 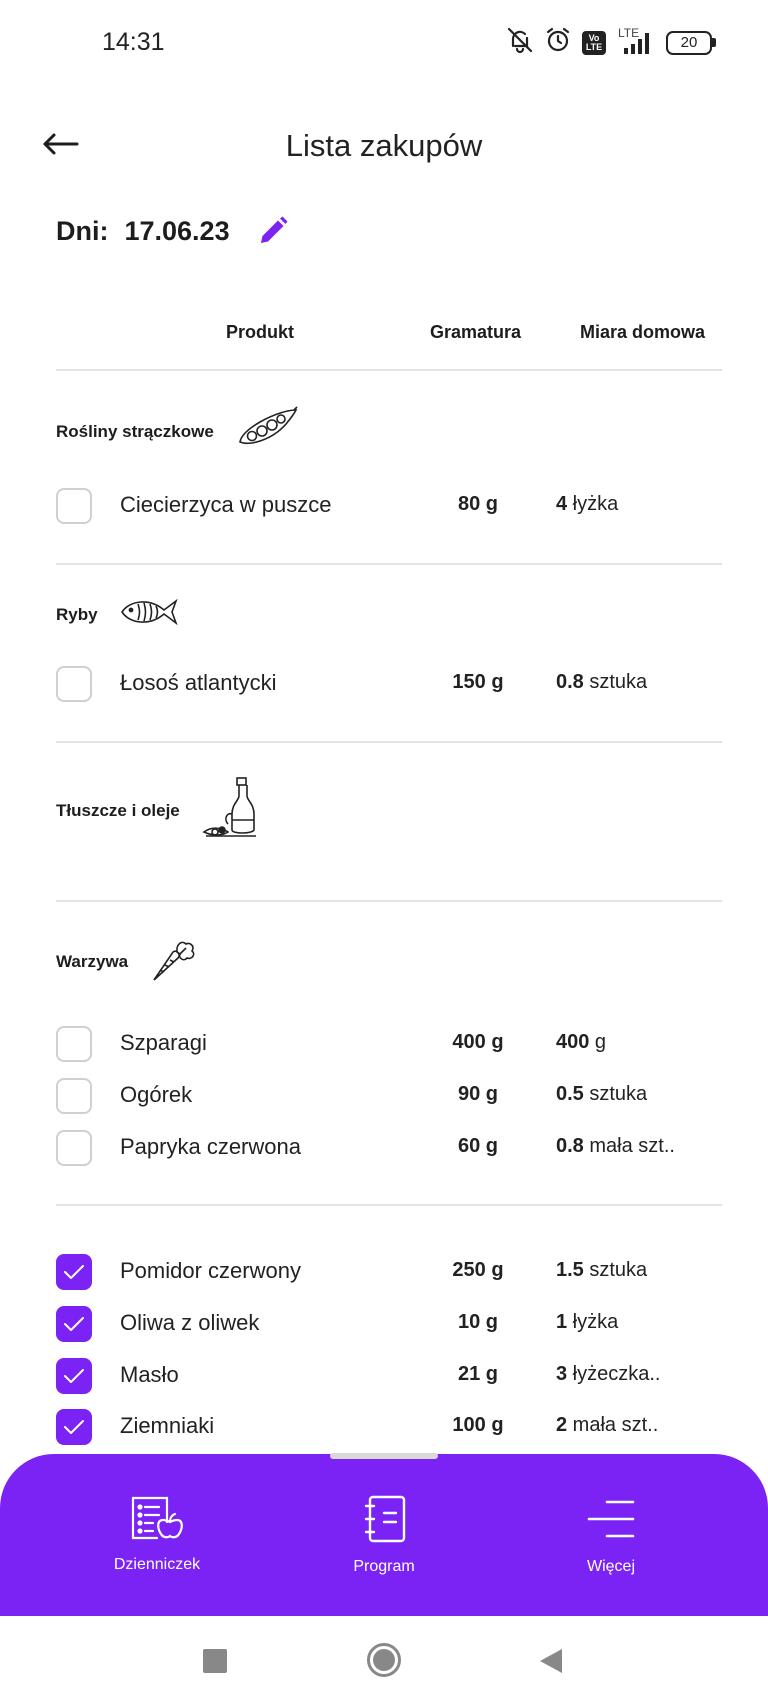 I want to click on item-measure: 1 łyżka, so click(x=587, y=1322).